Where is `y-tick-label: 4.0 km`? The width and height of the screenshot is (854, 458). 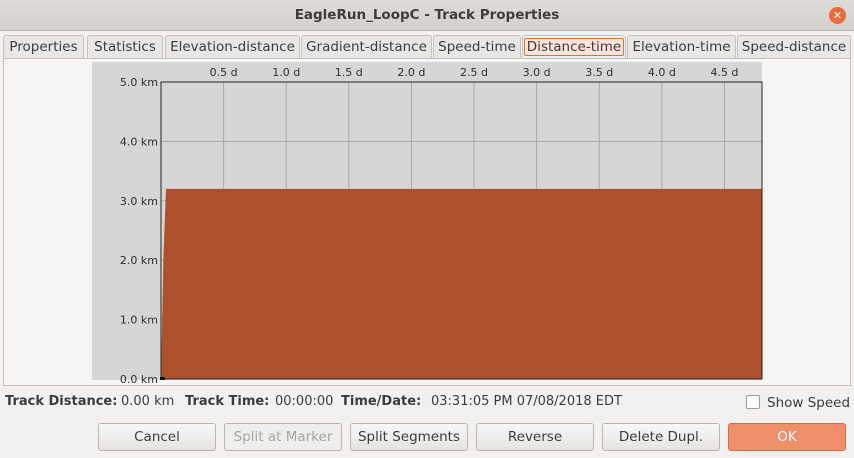 y-tick-label: 4.0 km is located at coordinates (139, 141).